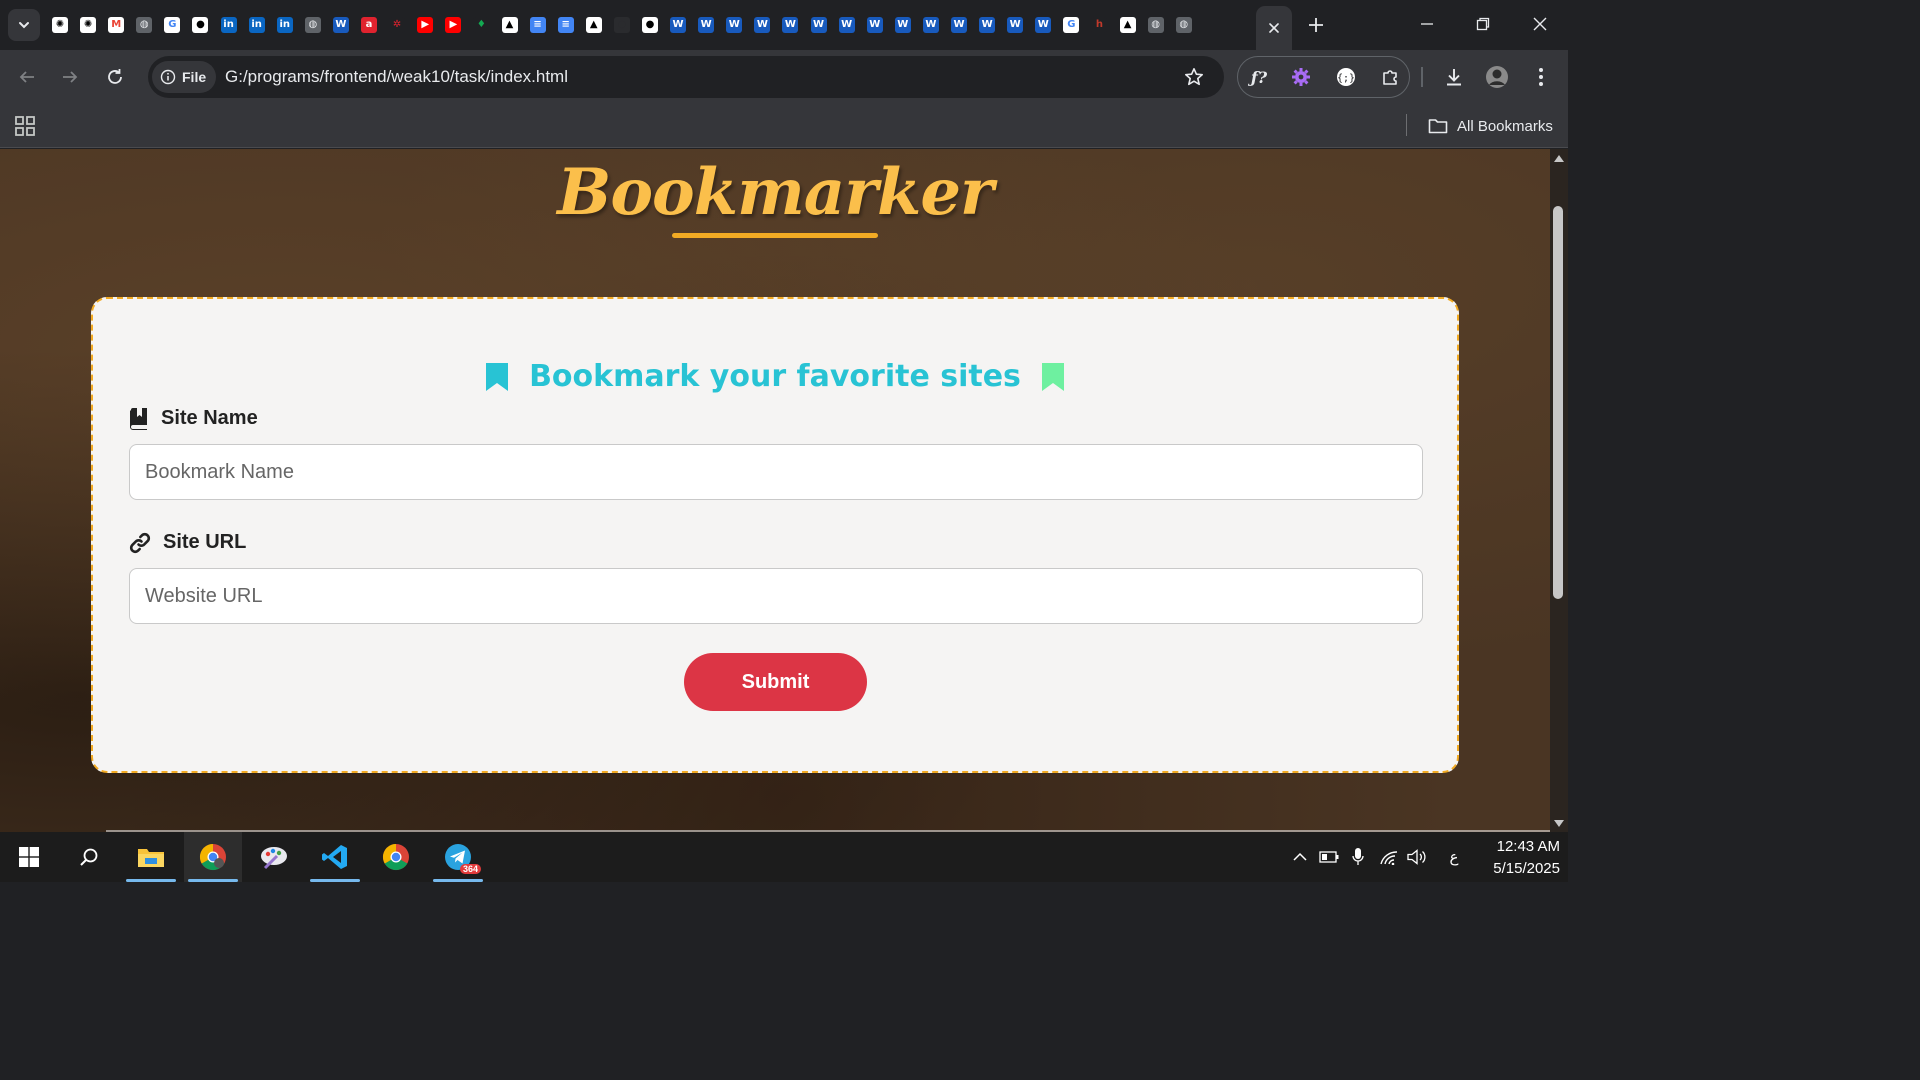  What do you see at coordinates (1505, 126) in the screenshot?
I see `all-bookmarks-label: All Bookmarks` at bounding box center [1505, 126].